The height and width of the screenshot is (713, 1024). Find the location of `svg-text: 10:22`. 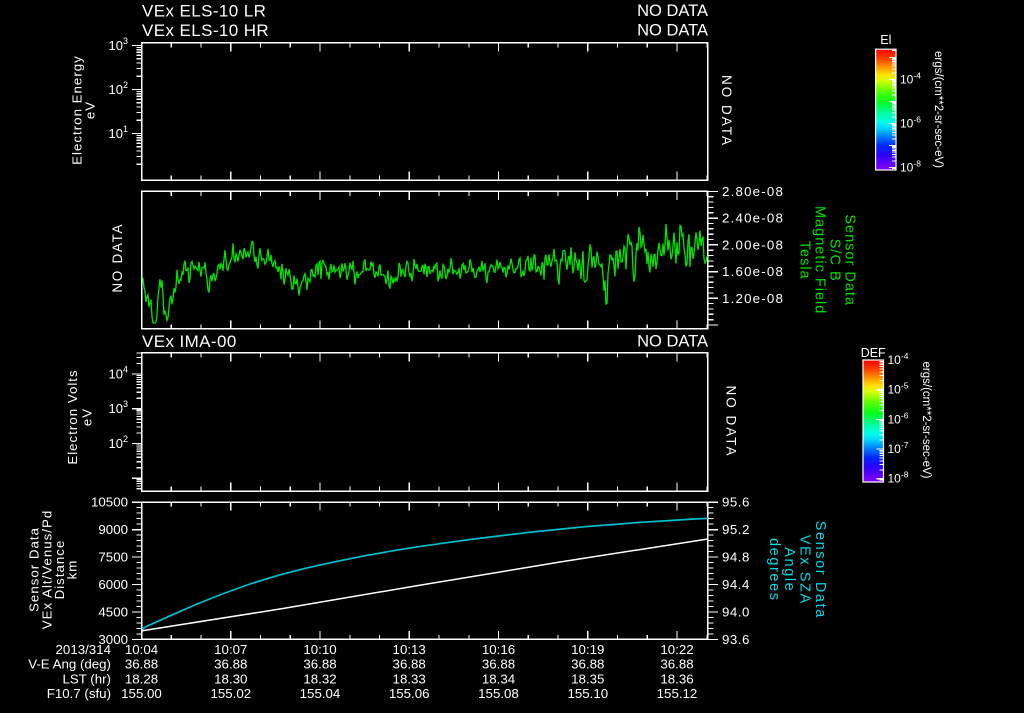

svg-text: 10:22 is located at coordinates (676, 649).